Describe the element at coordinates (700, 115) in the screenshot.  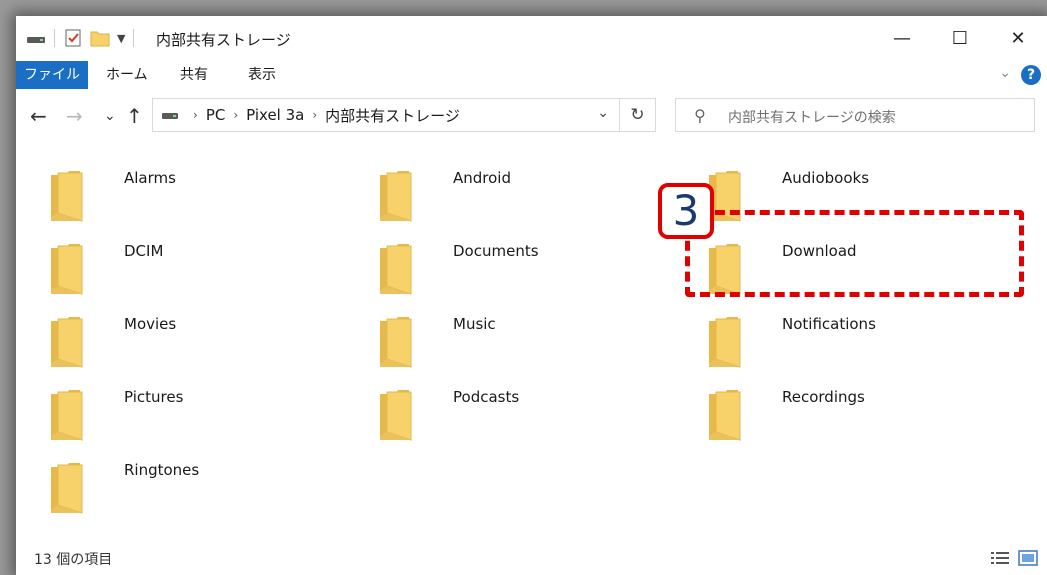
I see `search-icon: ⚲` at that location.